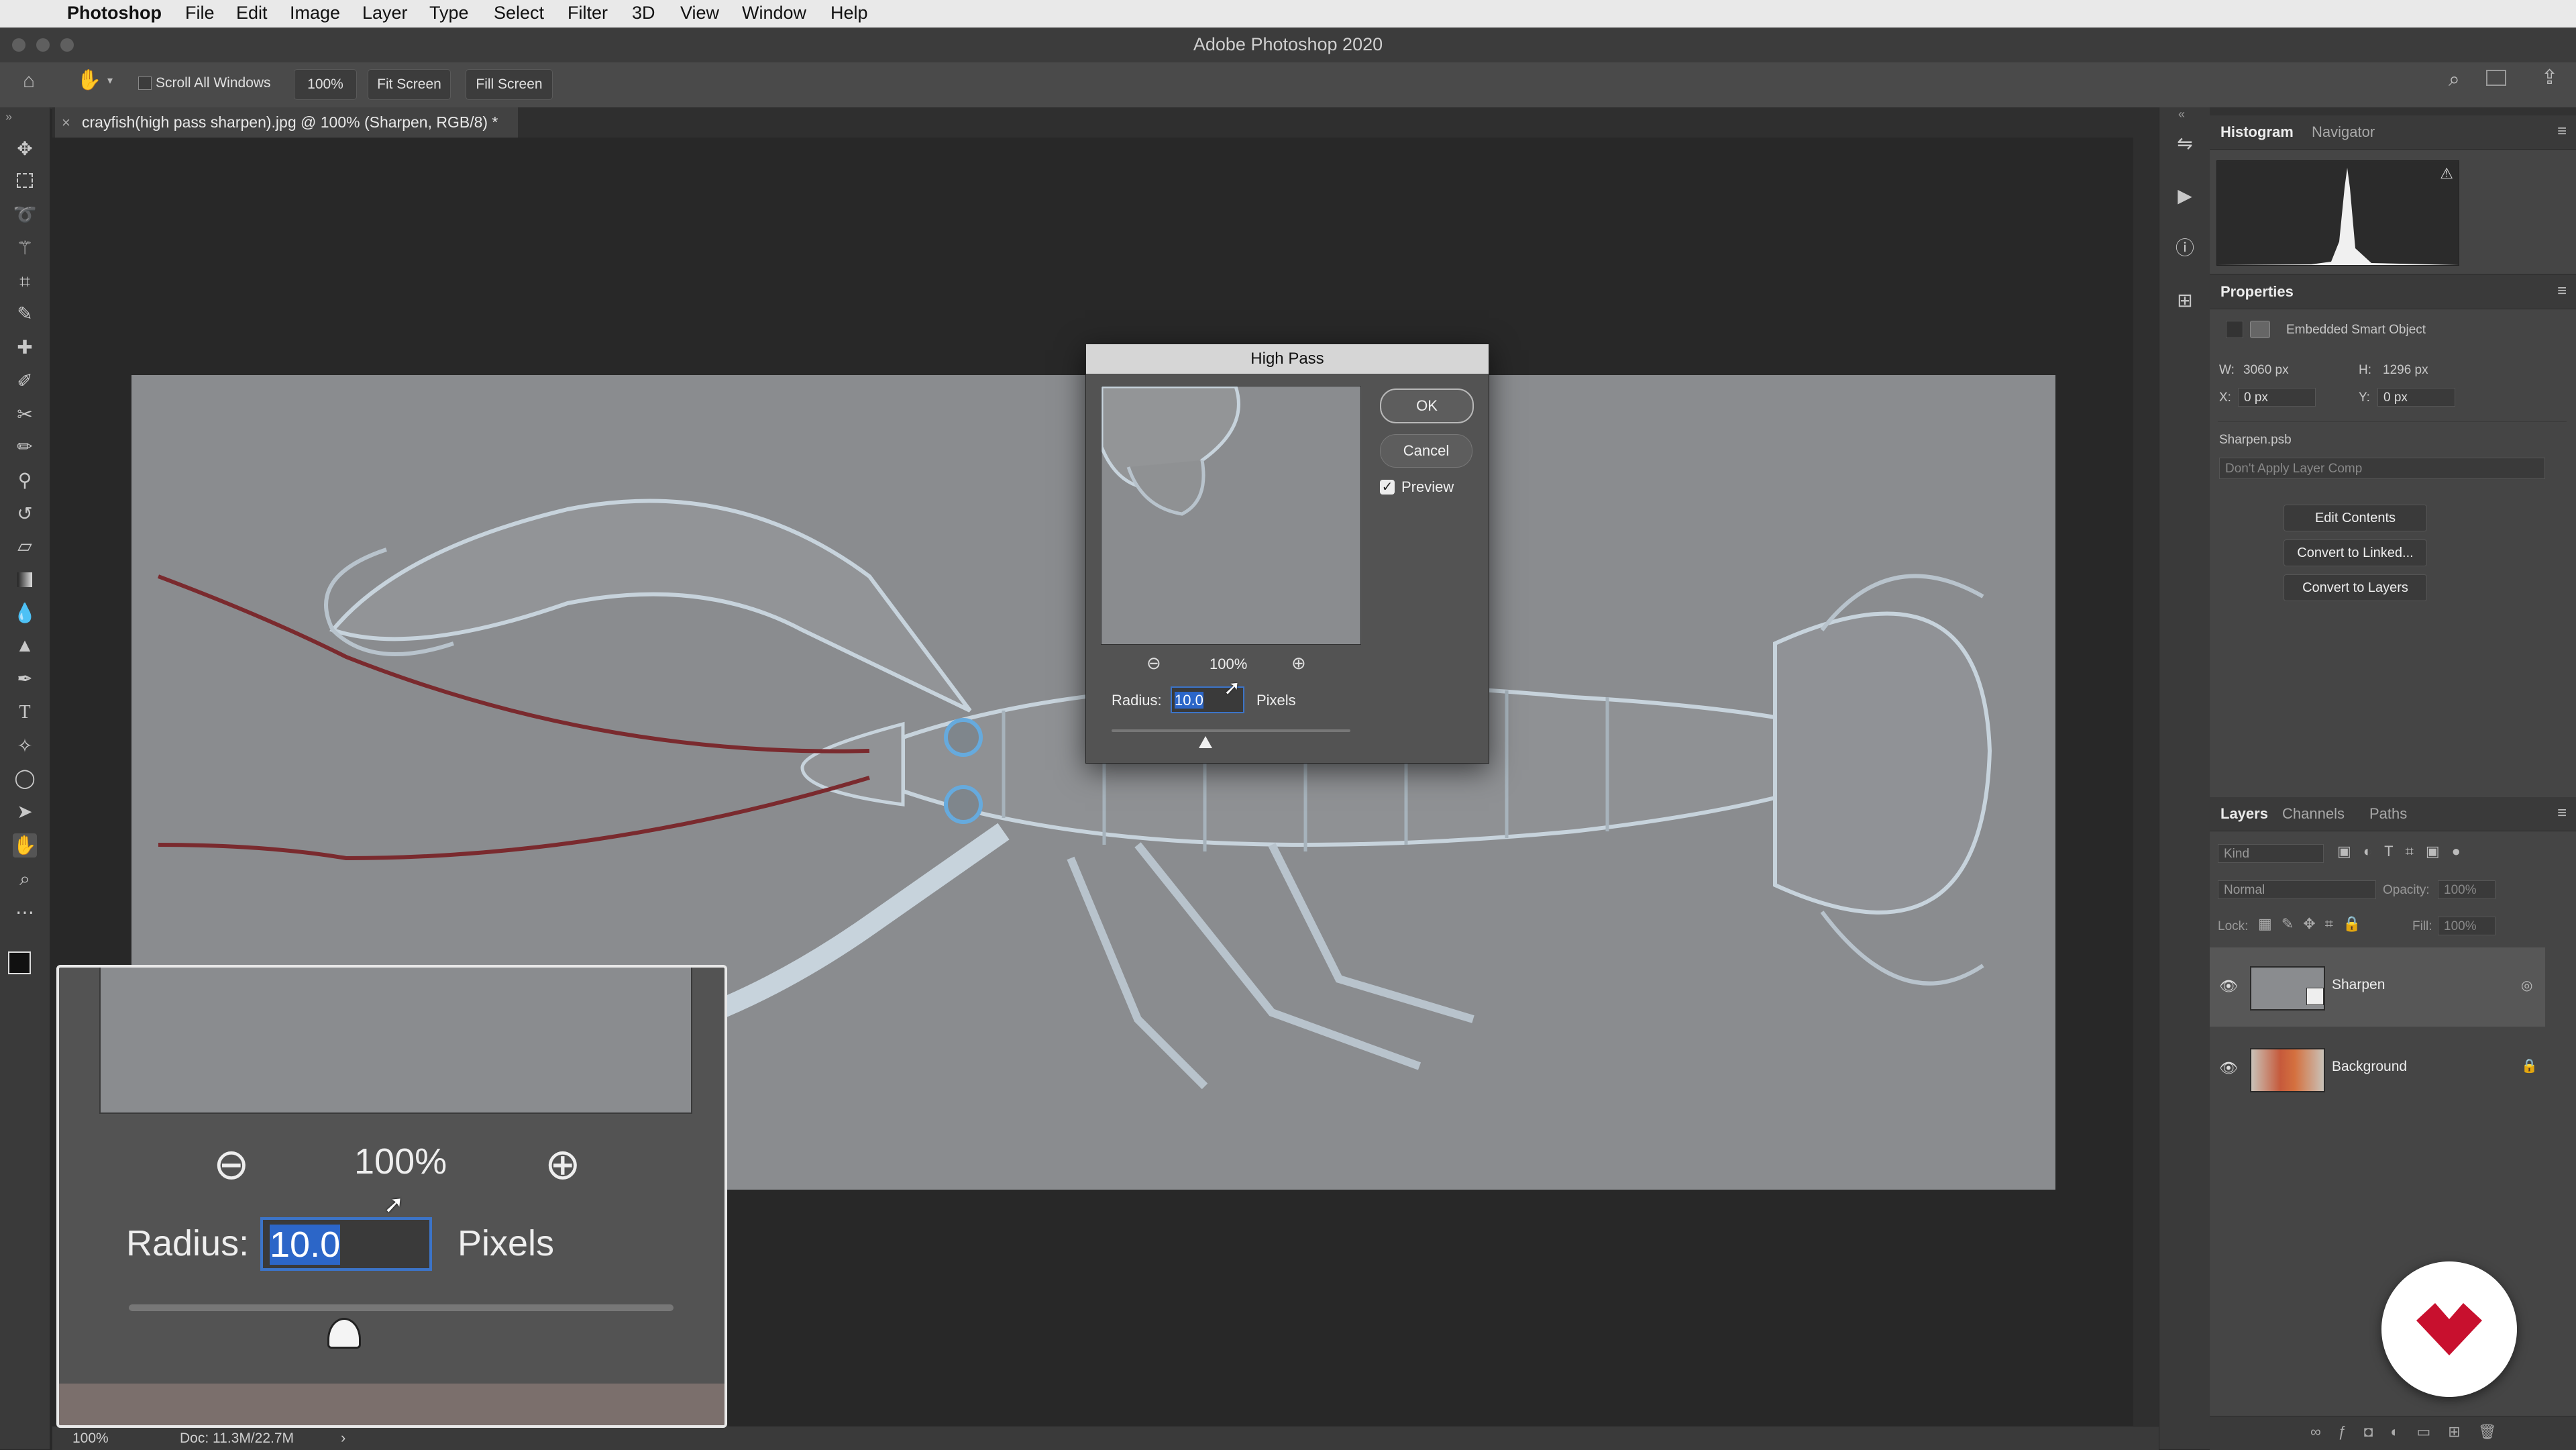  What do you see at coordinates (2412, 1432) in the screenshot?
I see `layer-actions-icons: ∞ƒ◘◐▭⊞🗑` at bounding box center [2412, 1432].